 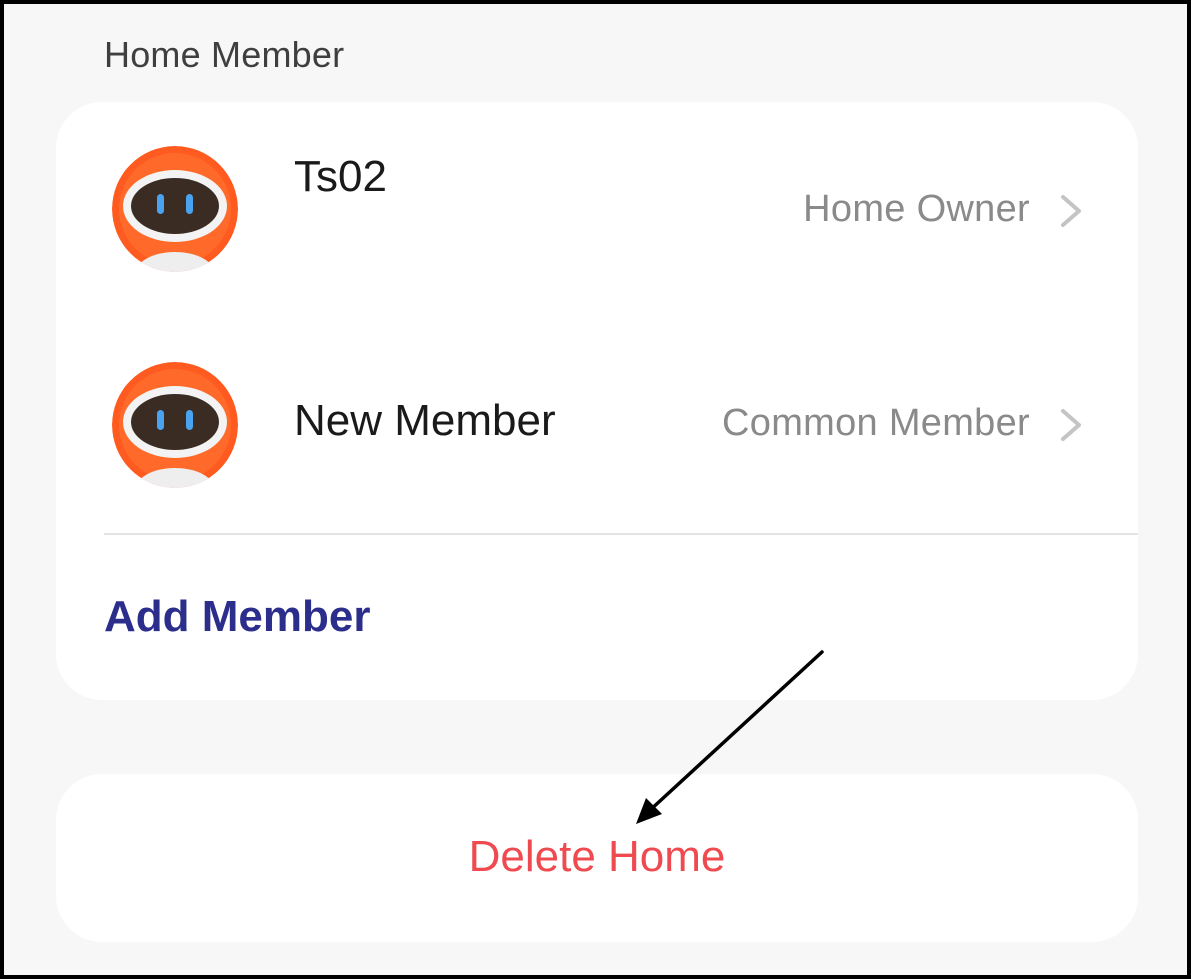 What do you see at coordinates (340, 176) in the screenshot?
I see `member-name: Ts02` at bounding box center [340, 176].